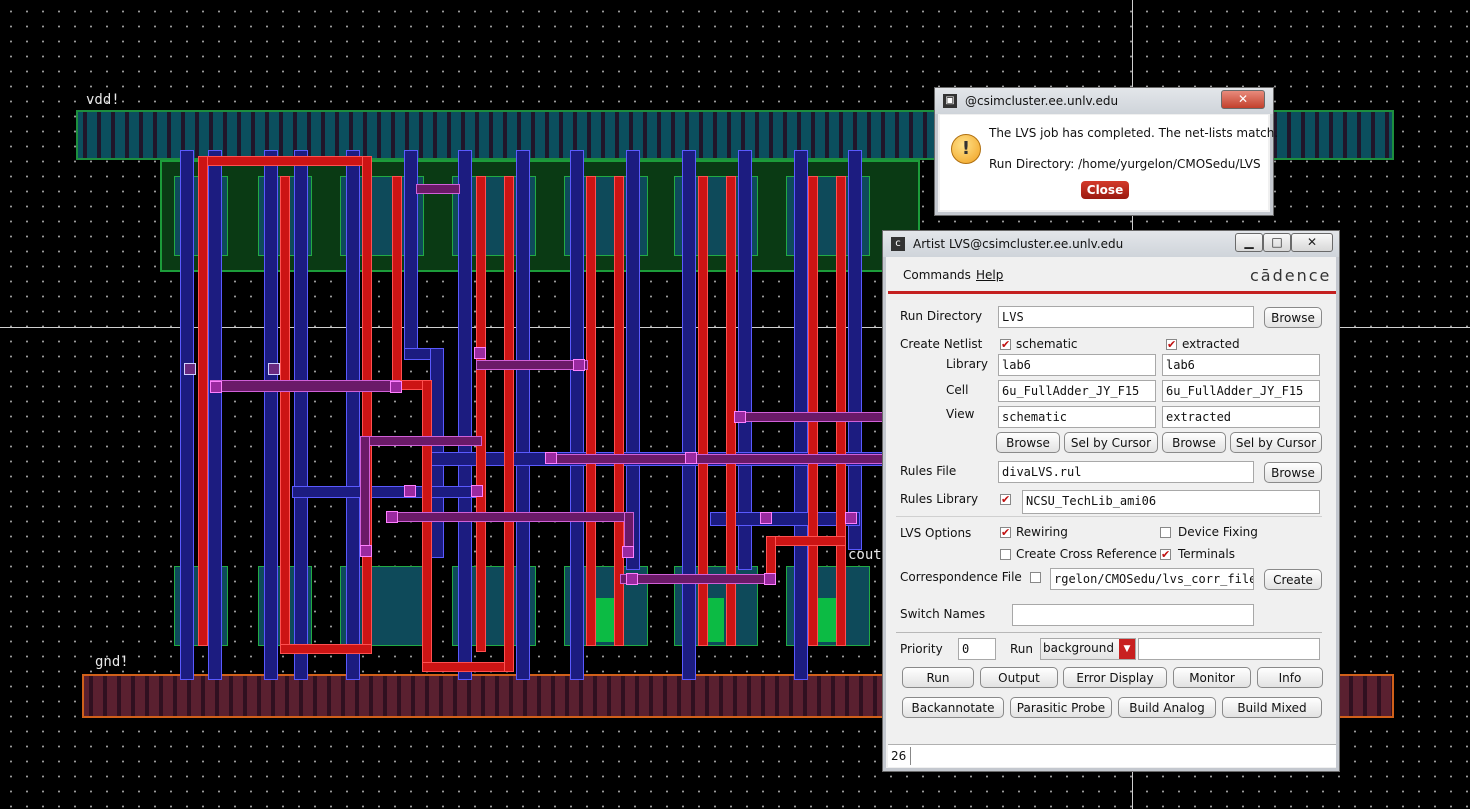 Image resolution: width=1470 pixels, height=809 pixels. I want to click on status-bar: 26, so click(1112, 755).